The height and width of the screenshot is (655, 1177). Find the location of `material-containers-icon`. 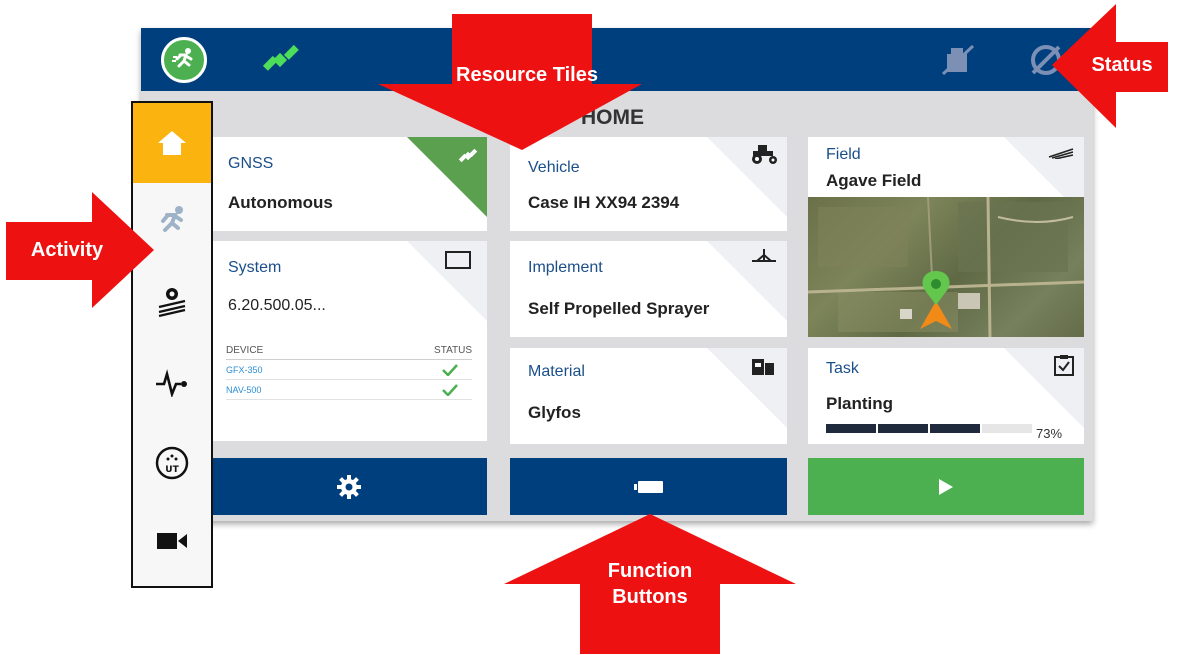

material-containers-icon is located at coordinates (763, 367).